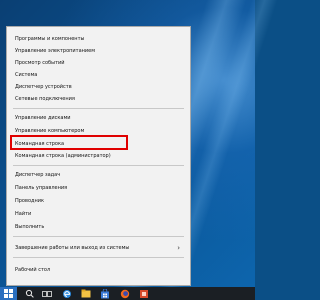  Describe the element at coordinates (98, 144) in the screenshot. I see `menu-item-command-prompt: Командная строка` at that location.